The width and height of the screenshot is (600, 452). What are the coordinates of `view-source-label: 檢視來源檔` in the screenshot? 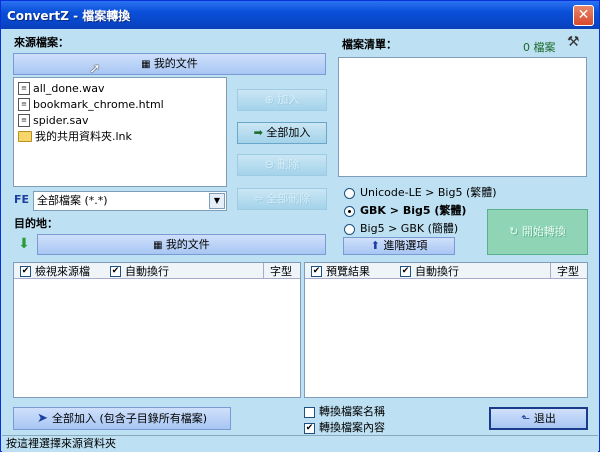 It's located at (62, 271).